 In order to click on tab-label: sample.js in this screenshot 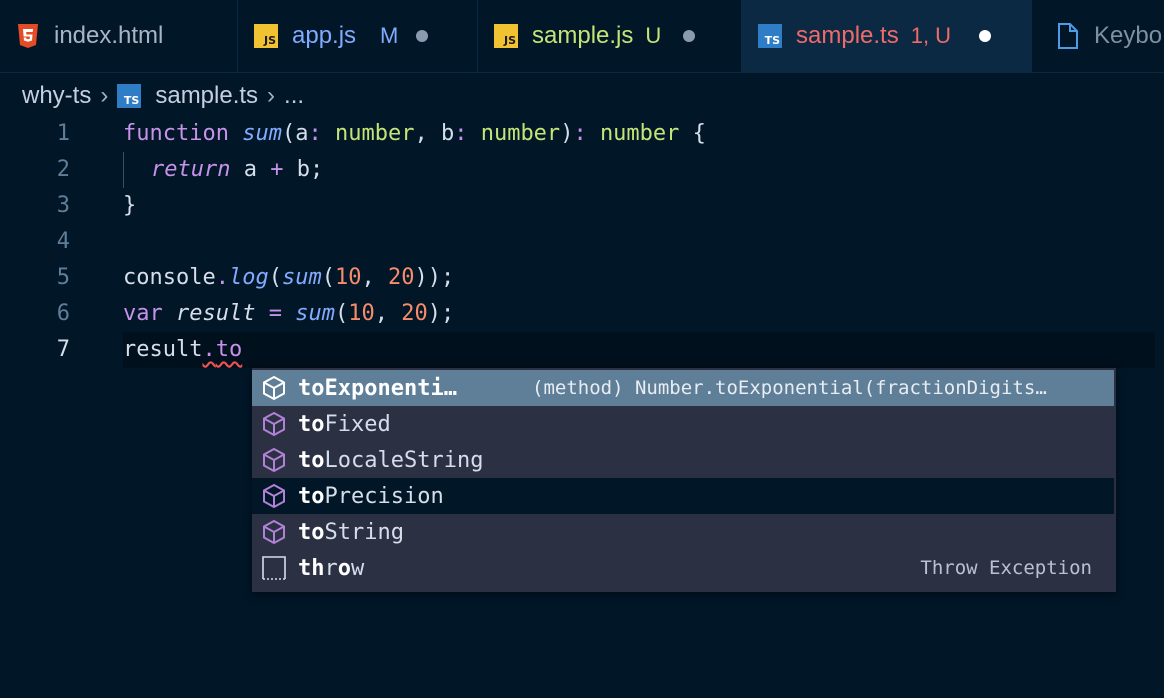, I will do `click(583, 35)`.